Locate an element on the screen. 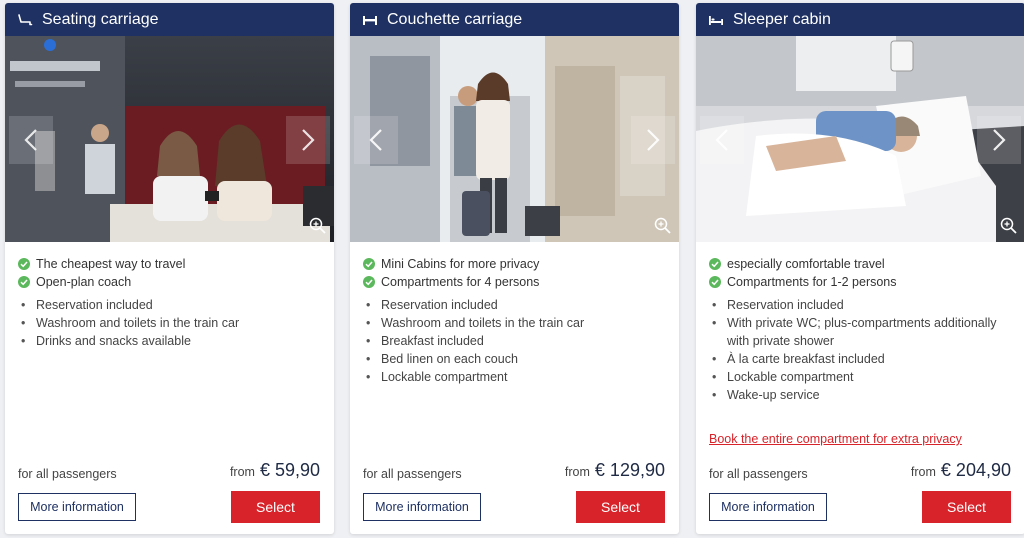 This screenshot has width=1024, height=538. price-block: from € 59,90 is located at coordinates (275, 470).